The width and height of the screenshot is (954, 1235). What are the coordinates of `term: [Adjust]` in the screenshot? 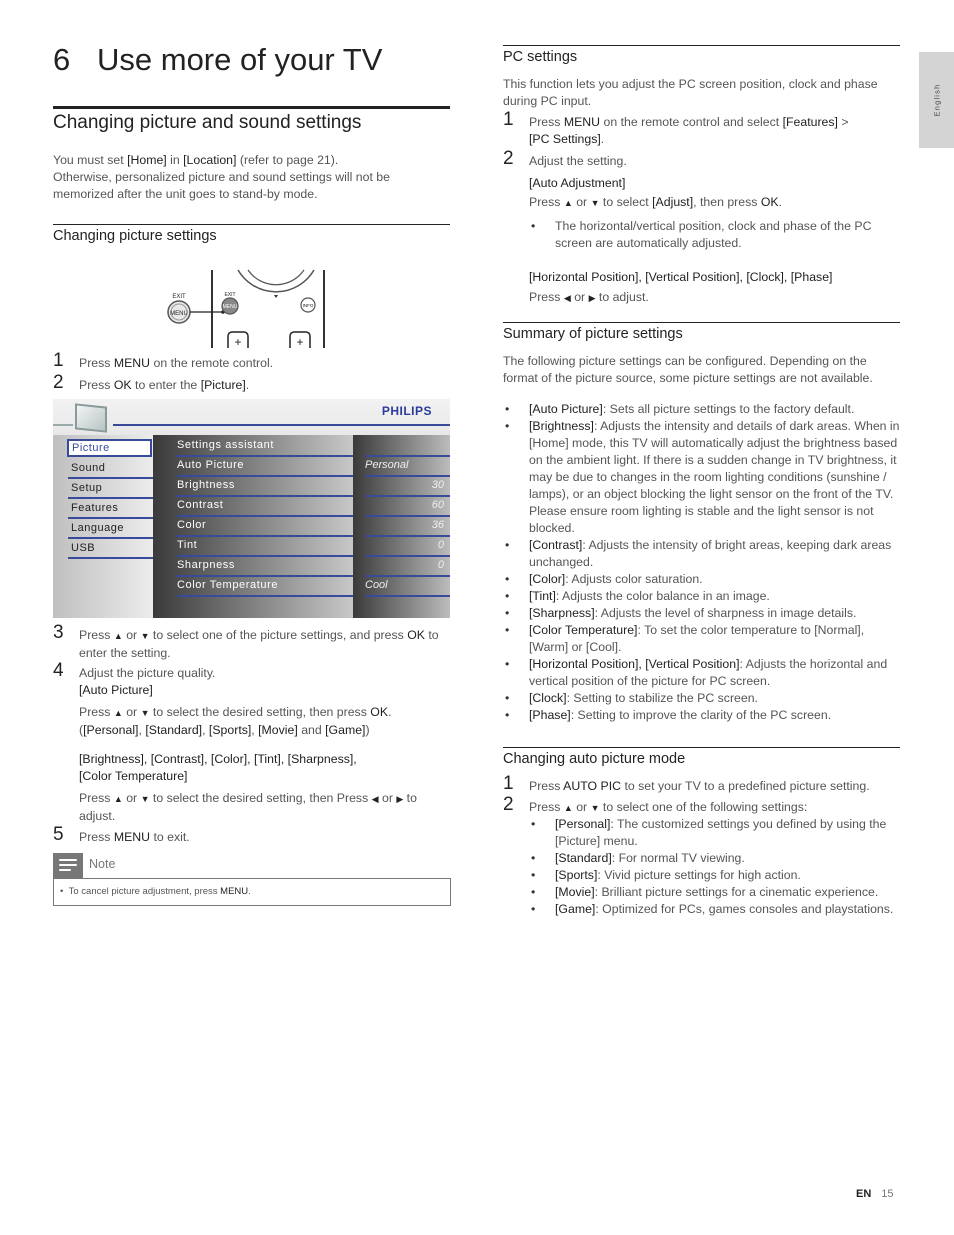 It's located at (673, 202).